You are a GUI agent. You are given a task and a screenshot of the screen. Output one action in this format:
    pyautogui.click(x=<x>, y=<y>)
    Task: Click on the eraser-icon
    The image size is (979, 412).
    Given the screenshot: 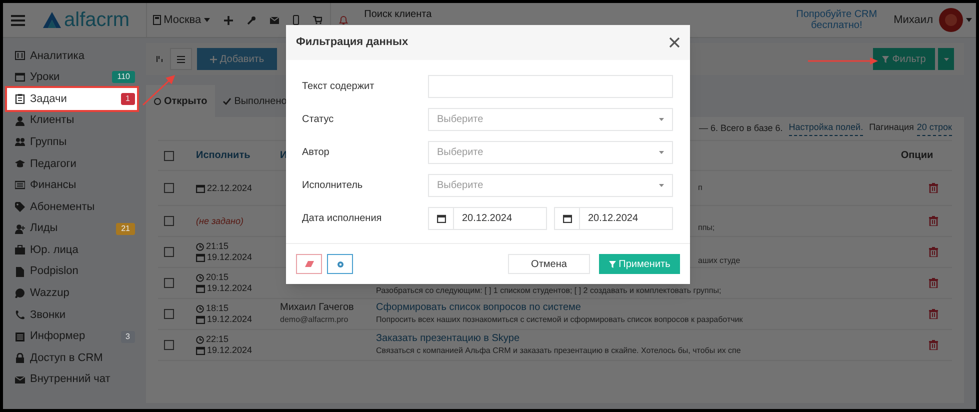 What is the action you would take?
    pyautogui.click(x=309, y=264)
    